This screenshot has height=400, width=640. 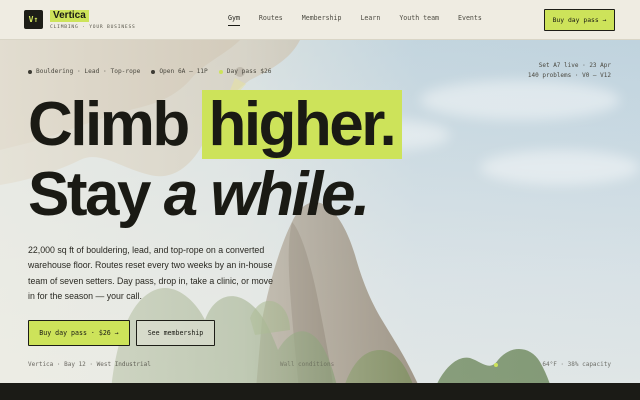 I want to click on headline-line-2: Stay a while., so click(x=215, y=195).